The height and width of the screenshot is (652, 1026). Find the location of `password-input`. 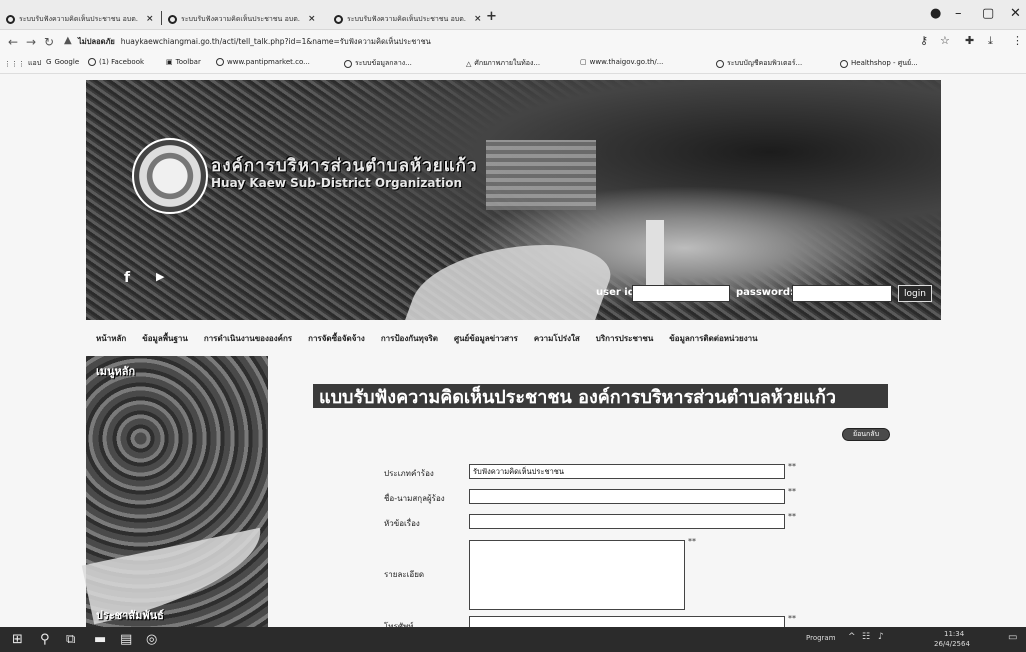

password-input is located at coordinates (842, 293).